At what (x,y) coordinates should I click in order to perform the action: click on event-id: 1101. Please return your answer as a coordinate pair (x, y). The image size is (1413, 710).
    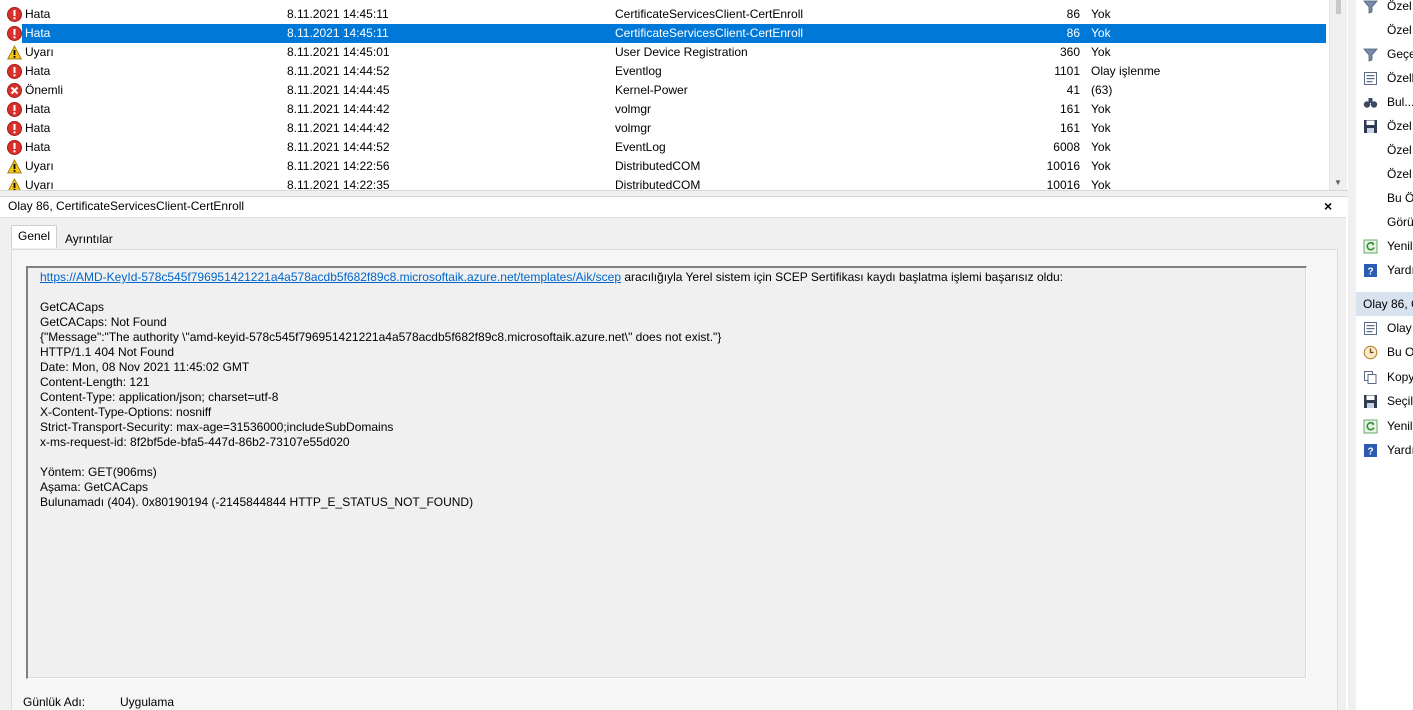
    Looking at the image, I should click on (1067, 71).